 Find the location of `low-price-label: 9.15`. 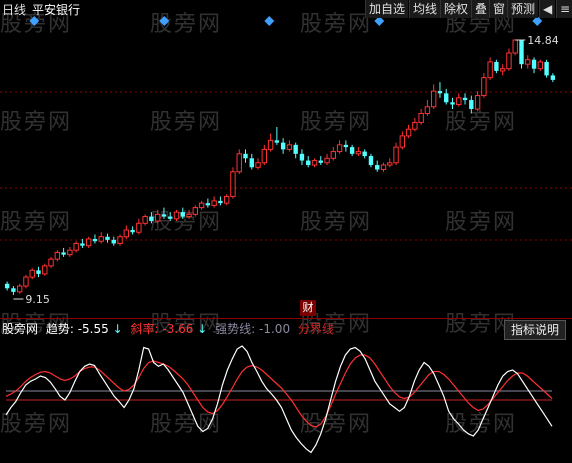

low-price-label: 9.15 is located at coordinates (37, 299).